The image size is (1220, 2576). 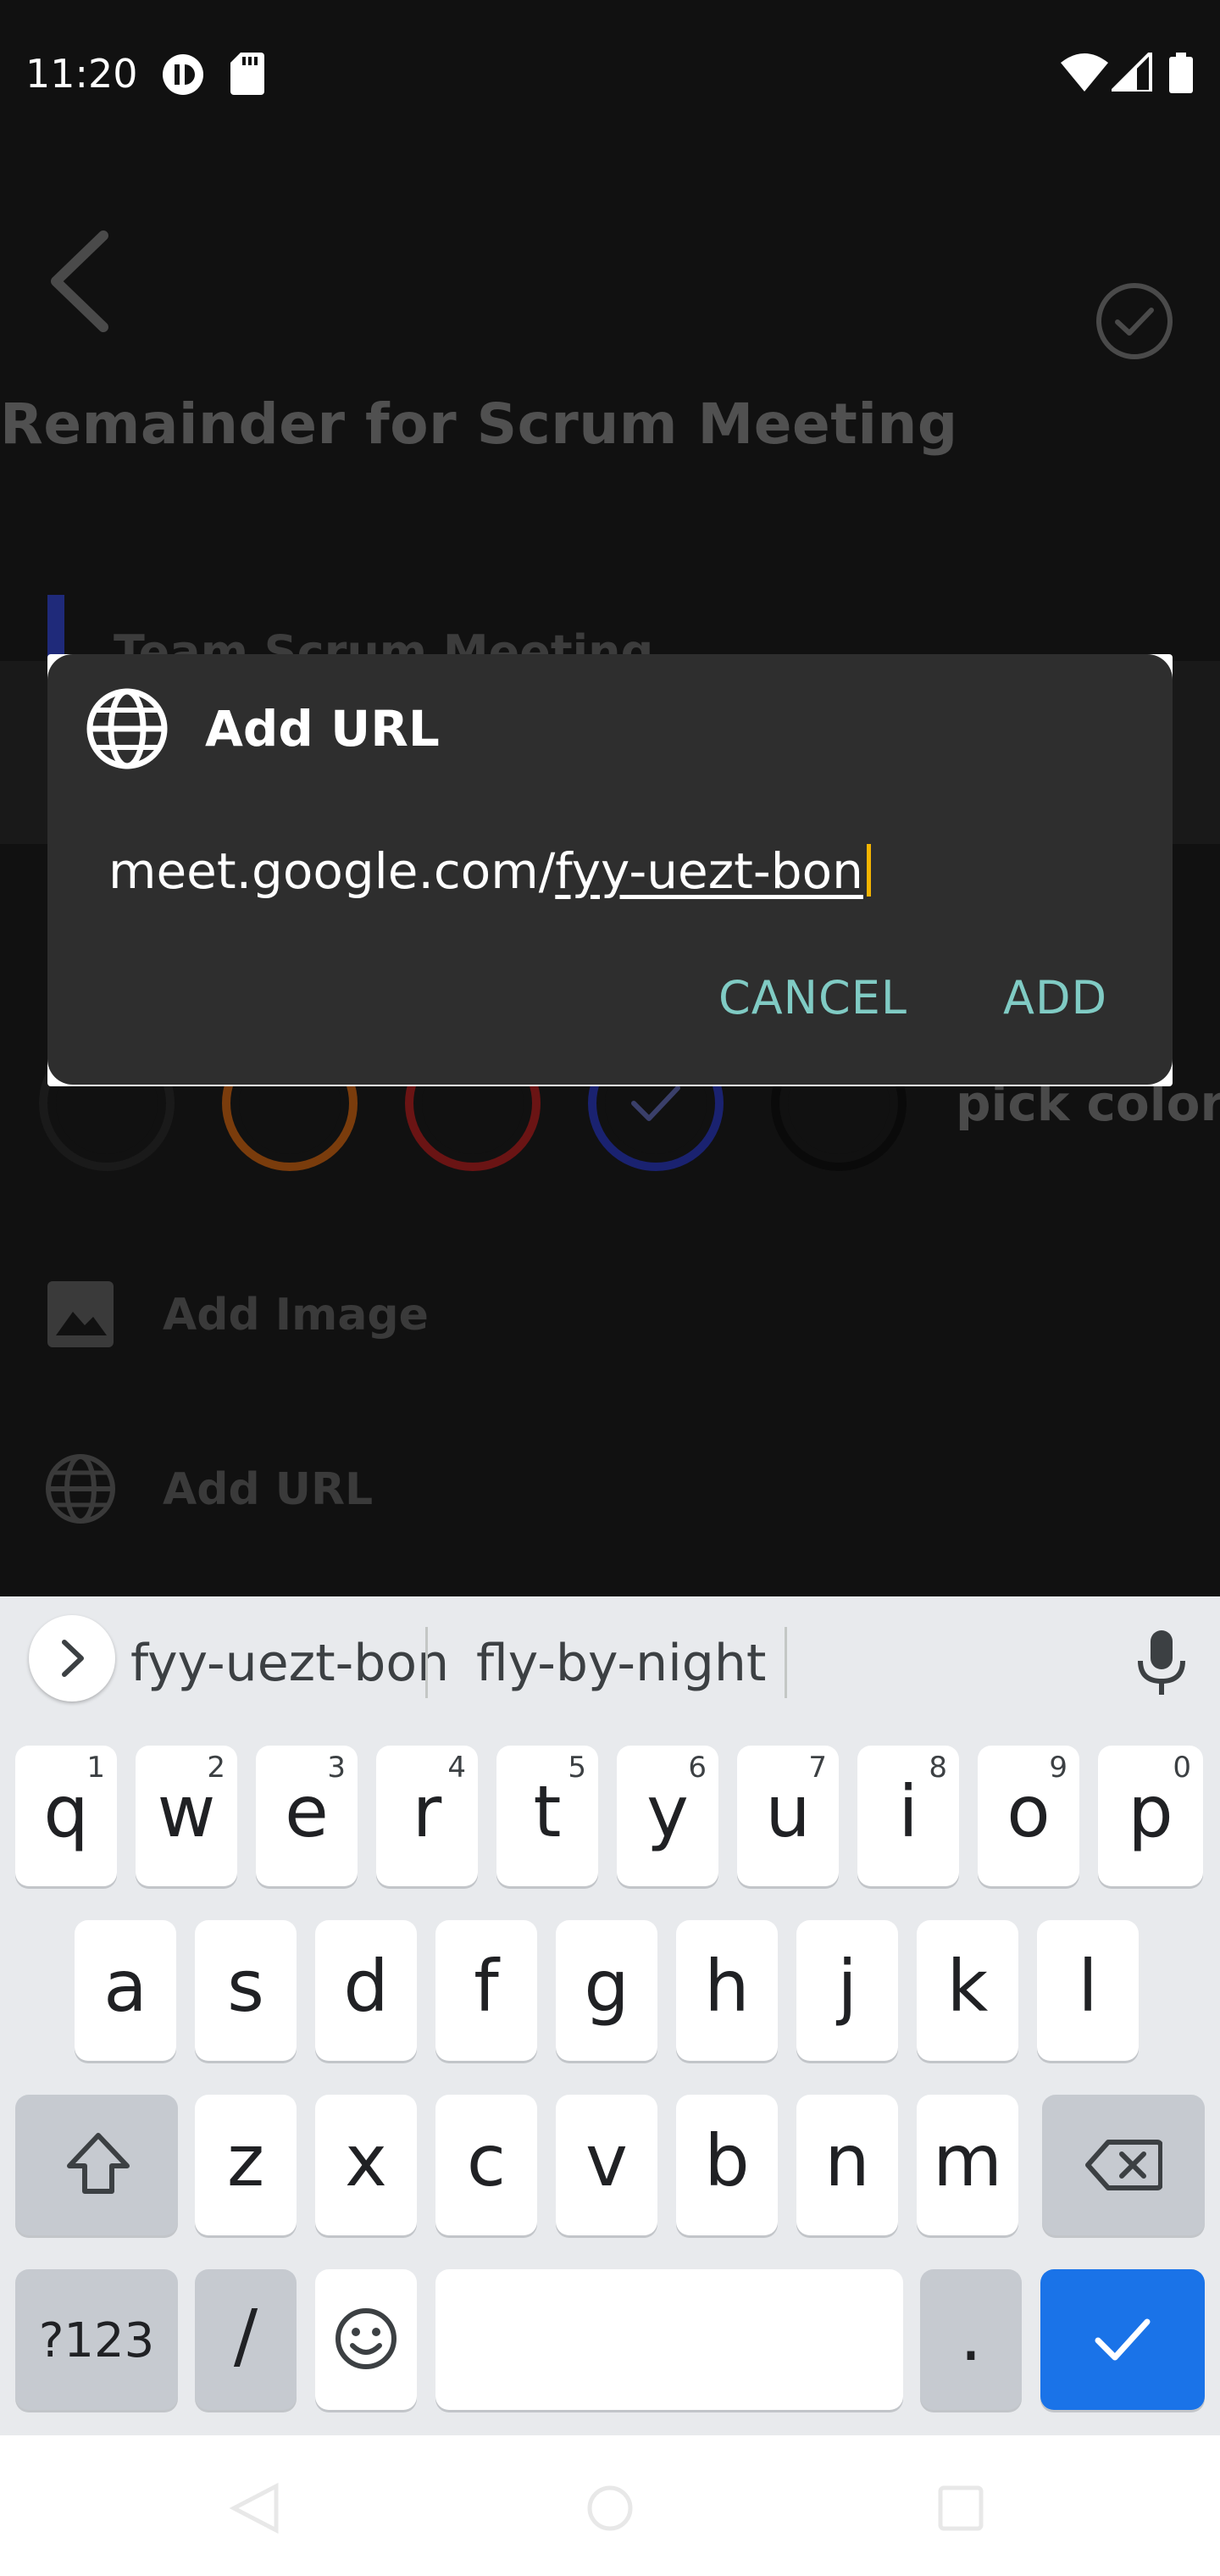 What do you see at coordinates (709, 871) in the screenshot?
I see `url-input-composing: fyy-uezt-bon` at bounding box center [709, 871].